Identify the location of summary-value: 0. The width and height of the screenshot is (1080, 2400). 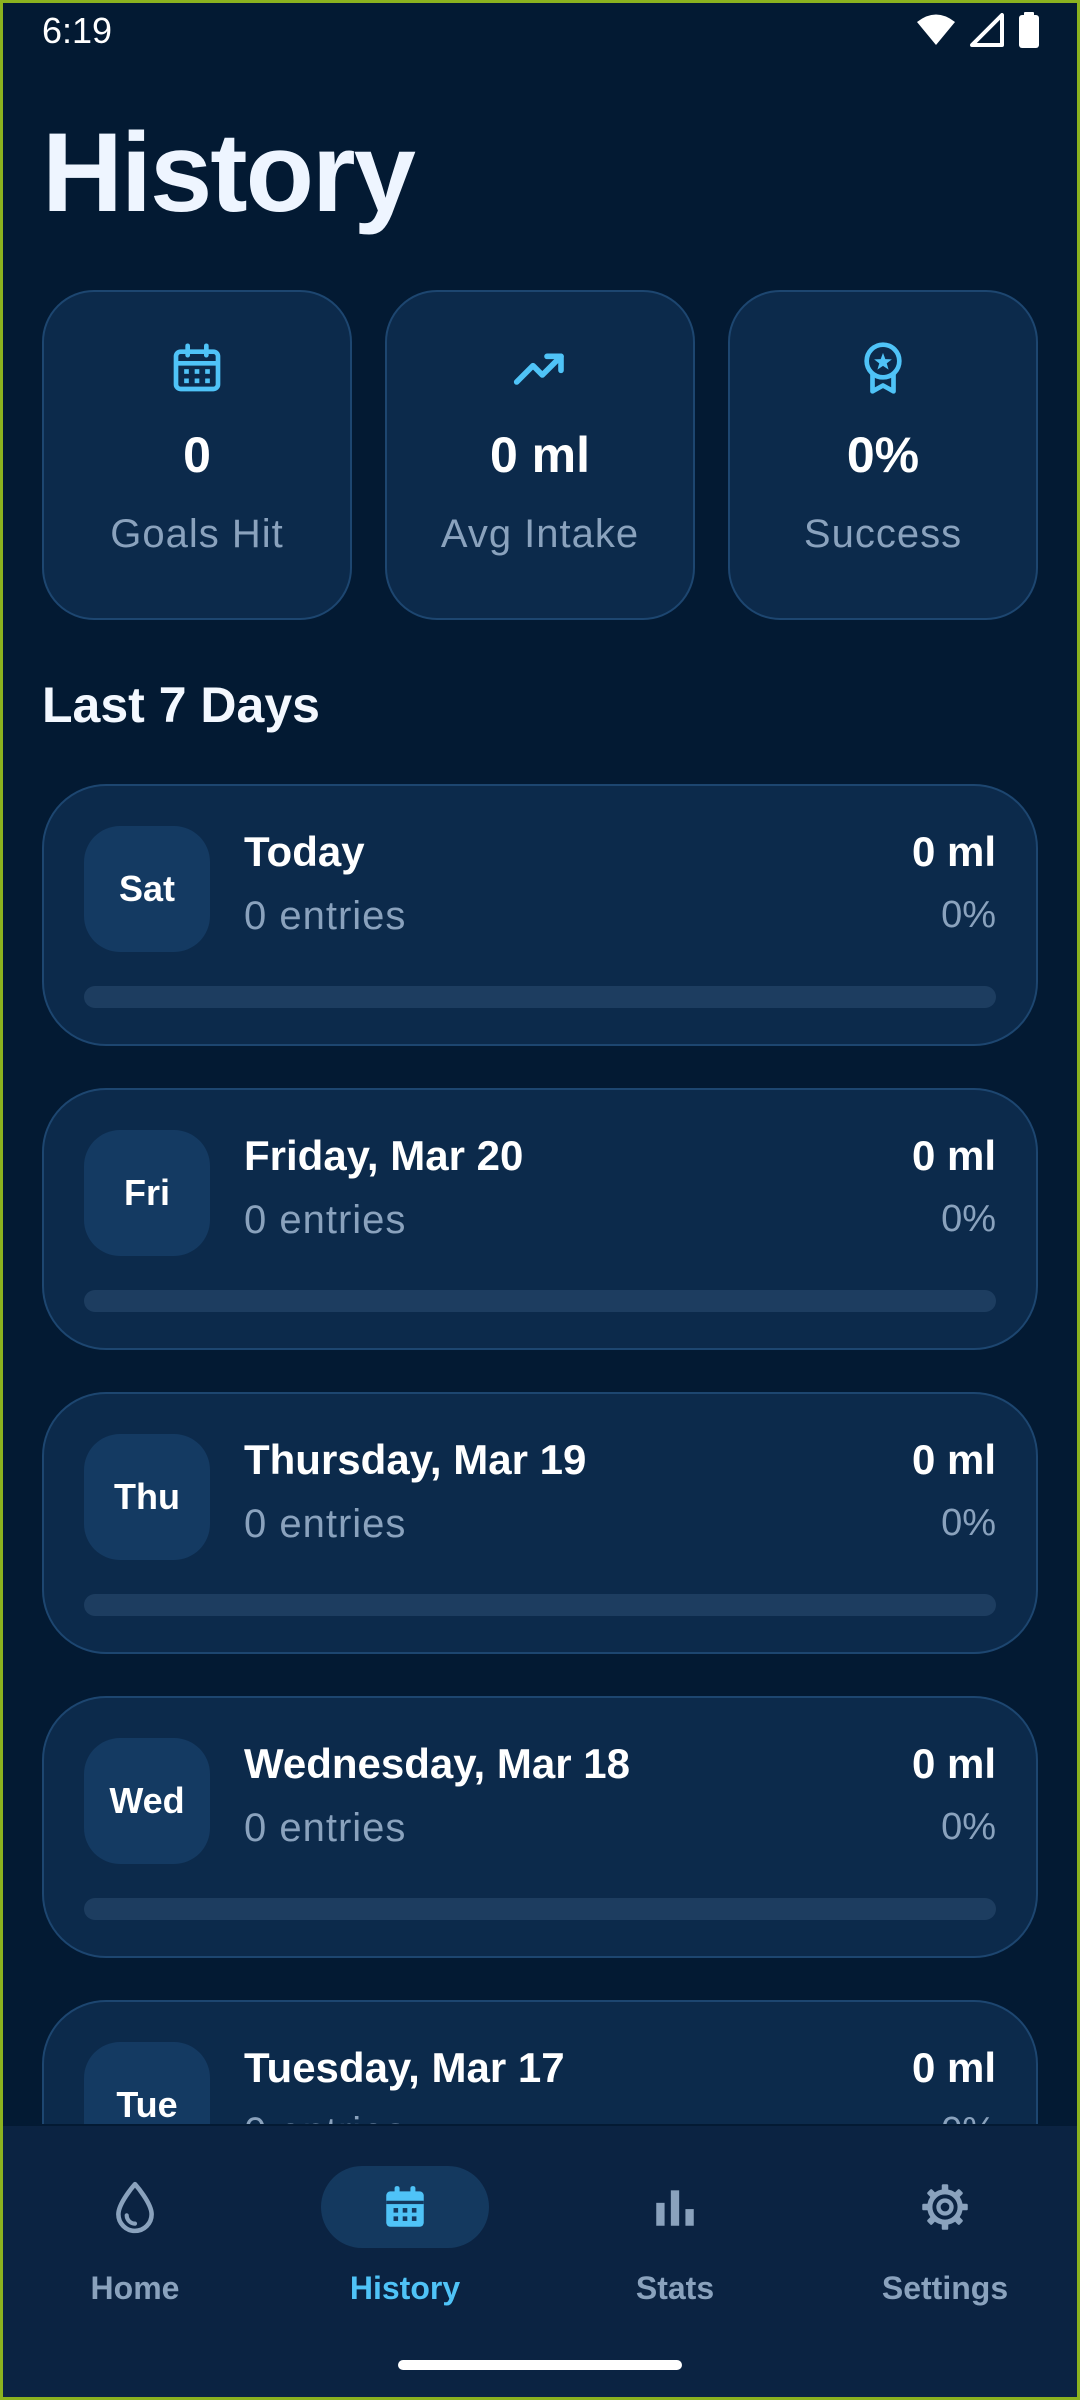
(197, 455).